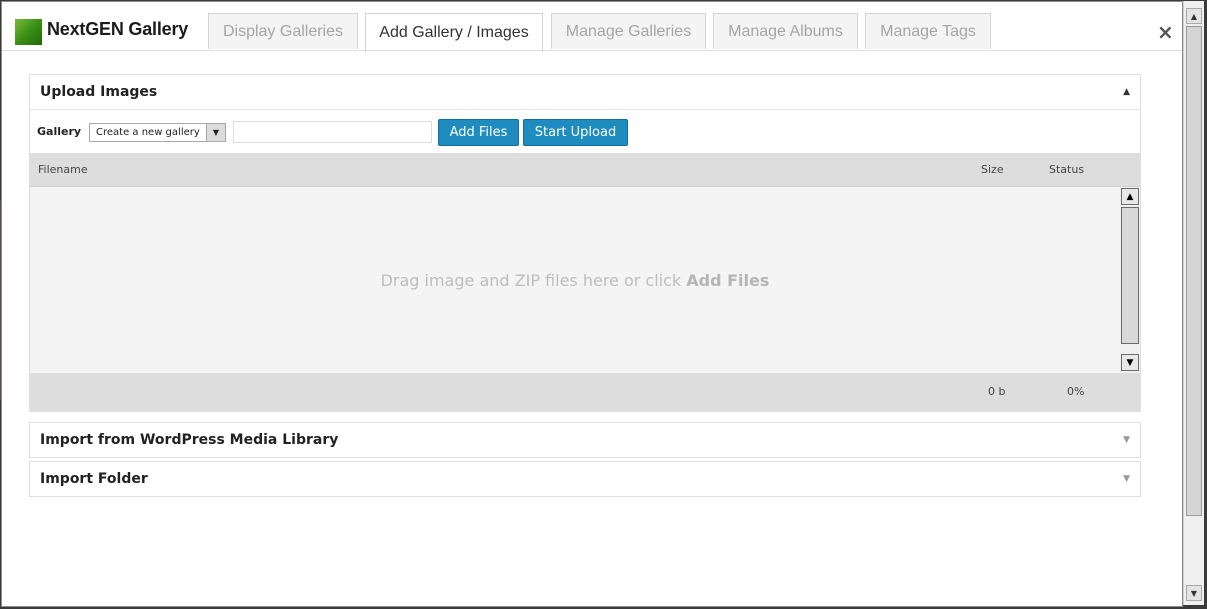 Image resolution: width=1207 pixels, height=609 pixels. What do you see at coordinates (992, 169) in the screenshot?
I see `column-size: Size` at bounding box center [992, 169].